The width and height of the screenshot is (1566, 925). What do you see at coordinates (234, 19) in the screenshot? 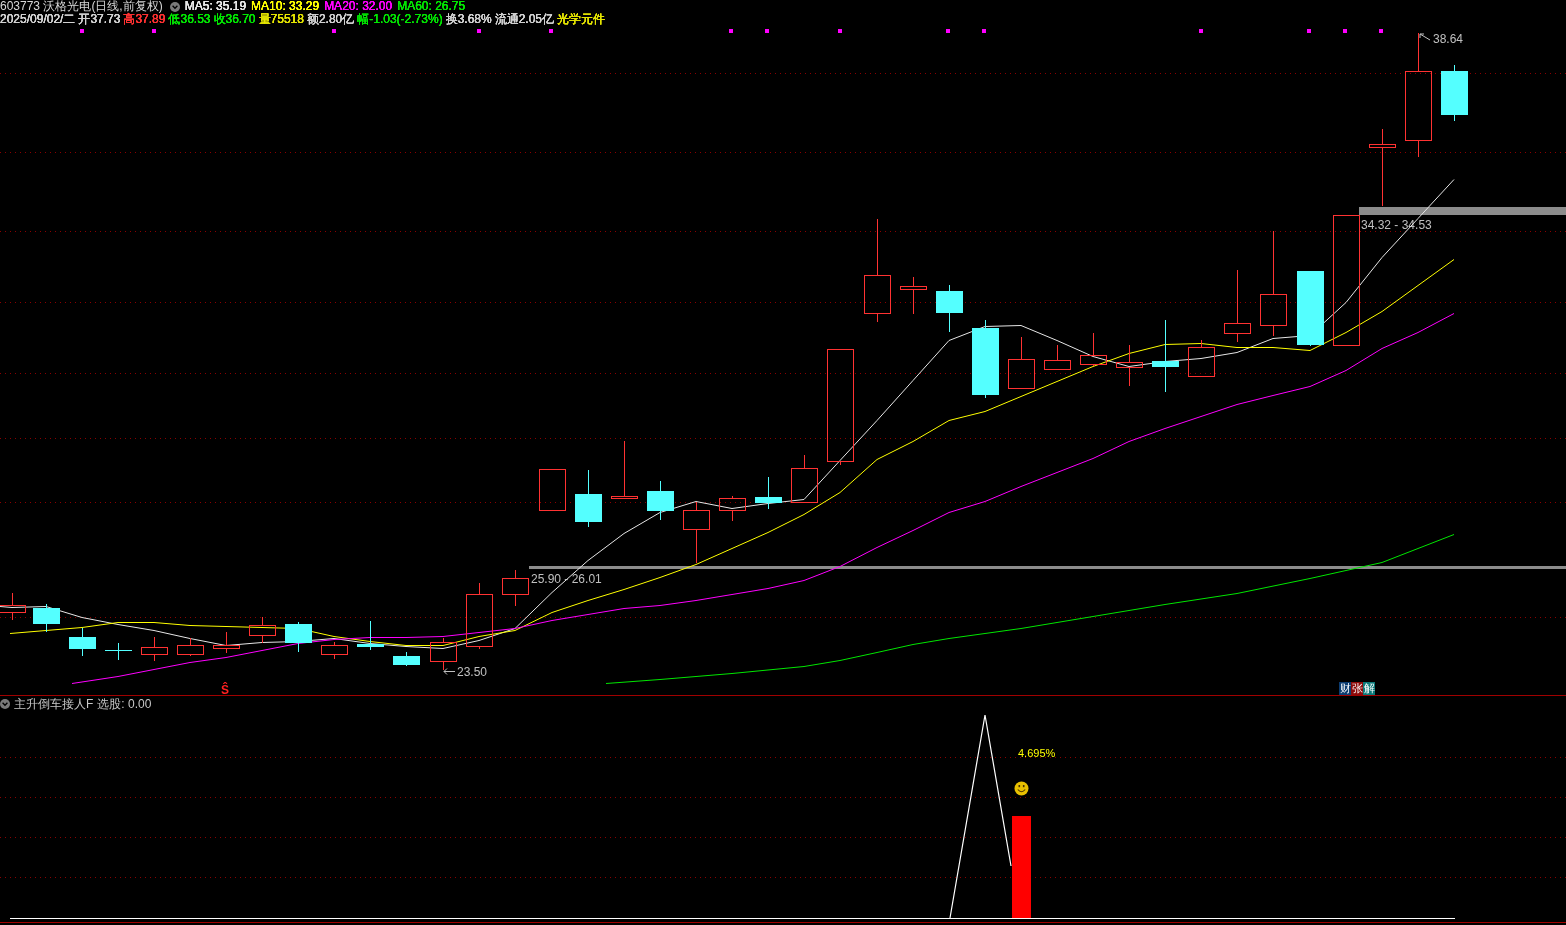
I see `quote-value: 收36.70` at bounding box center [234, 19].